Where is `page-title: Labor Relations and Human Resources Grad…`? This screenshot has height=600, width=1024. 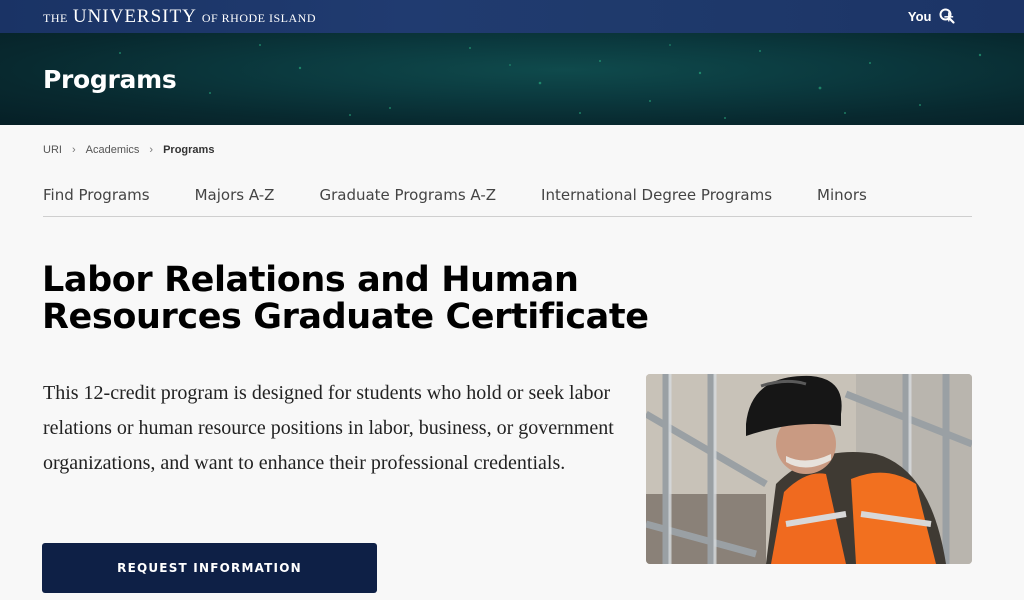 page-title: Labor Relations and Human Resources Grad… is located at coordinates (345, 298).